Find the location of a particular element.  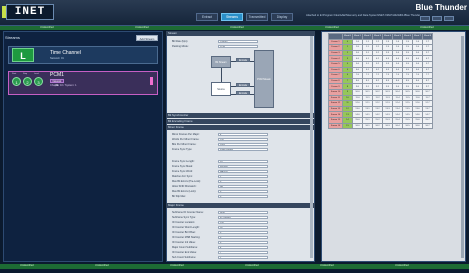

field-label: Bit Slip Max: is located at coordinates (179, 196).